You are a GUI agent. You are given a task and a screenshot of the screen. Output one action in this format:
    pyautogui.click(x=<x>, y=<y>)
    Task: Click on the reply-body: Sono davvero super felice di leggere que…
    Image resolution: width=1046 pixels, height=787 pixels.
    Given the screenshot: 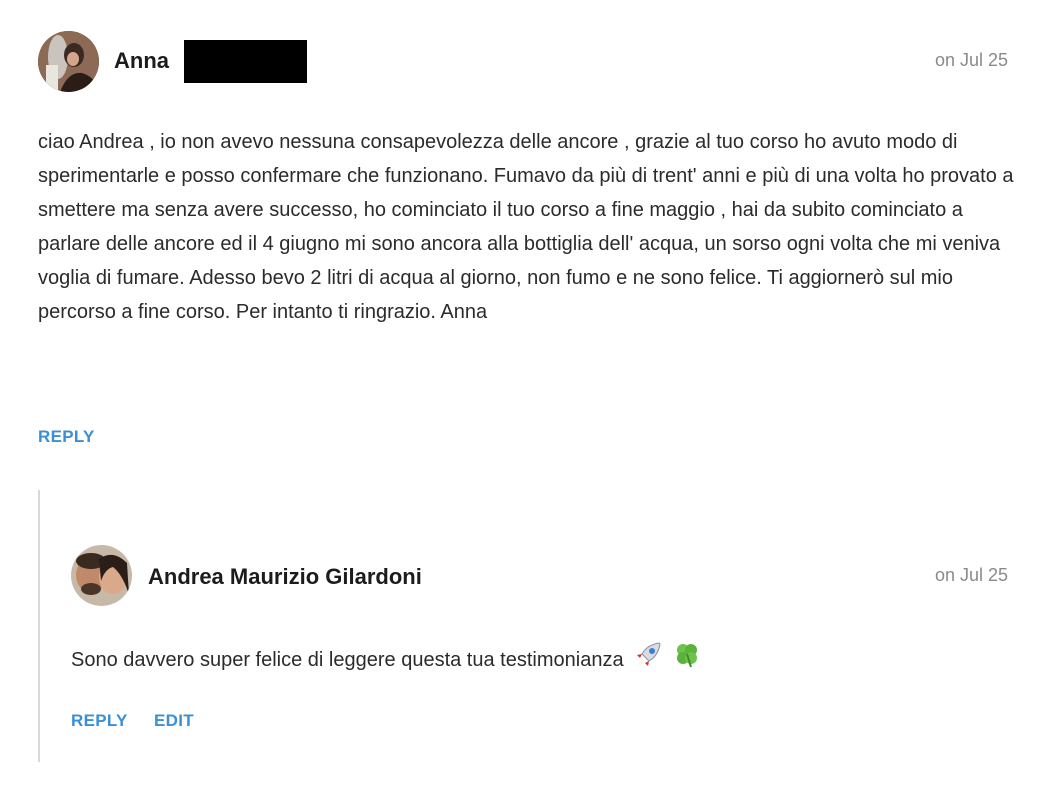 What is the action you would take?
    pyautogui.click(x=546, y=660)
    